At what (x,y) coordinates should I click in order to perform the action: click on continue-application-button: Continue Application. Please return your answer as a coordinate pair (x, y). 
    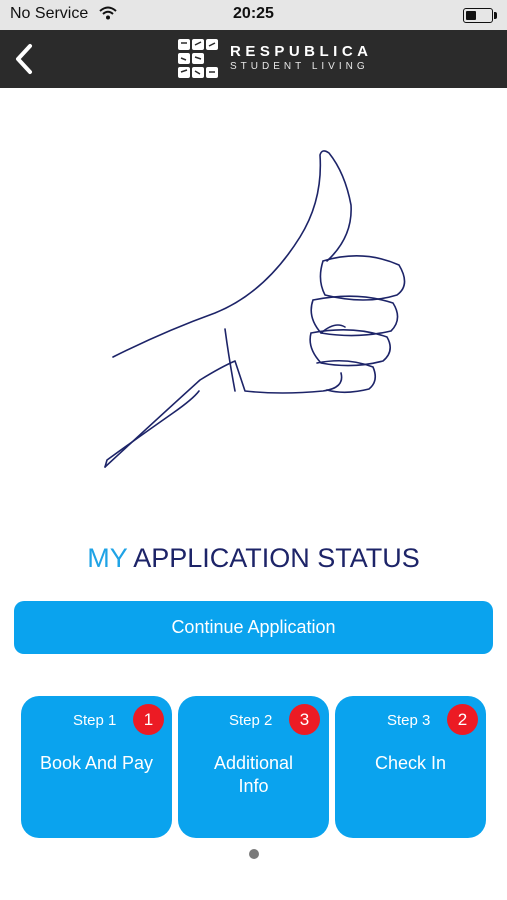
    Looking at the image, I should click on (253, 627).